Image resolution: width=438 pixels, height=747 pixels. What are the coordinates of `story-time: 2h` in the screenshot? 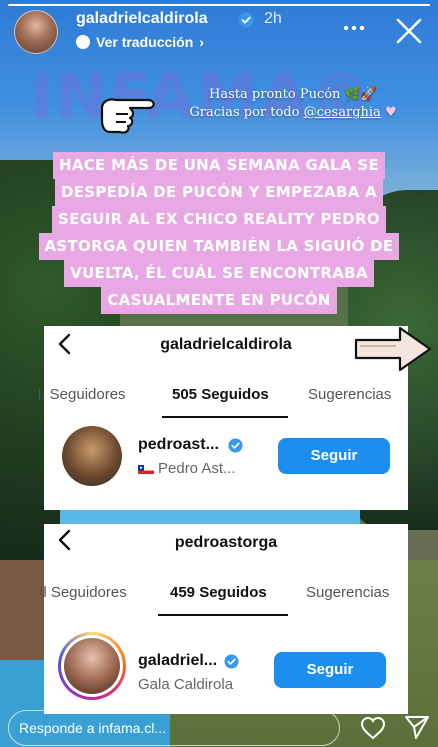 It's located at (273, 18).